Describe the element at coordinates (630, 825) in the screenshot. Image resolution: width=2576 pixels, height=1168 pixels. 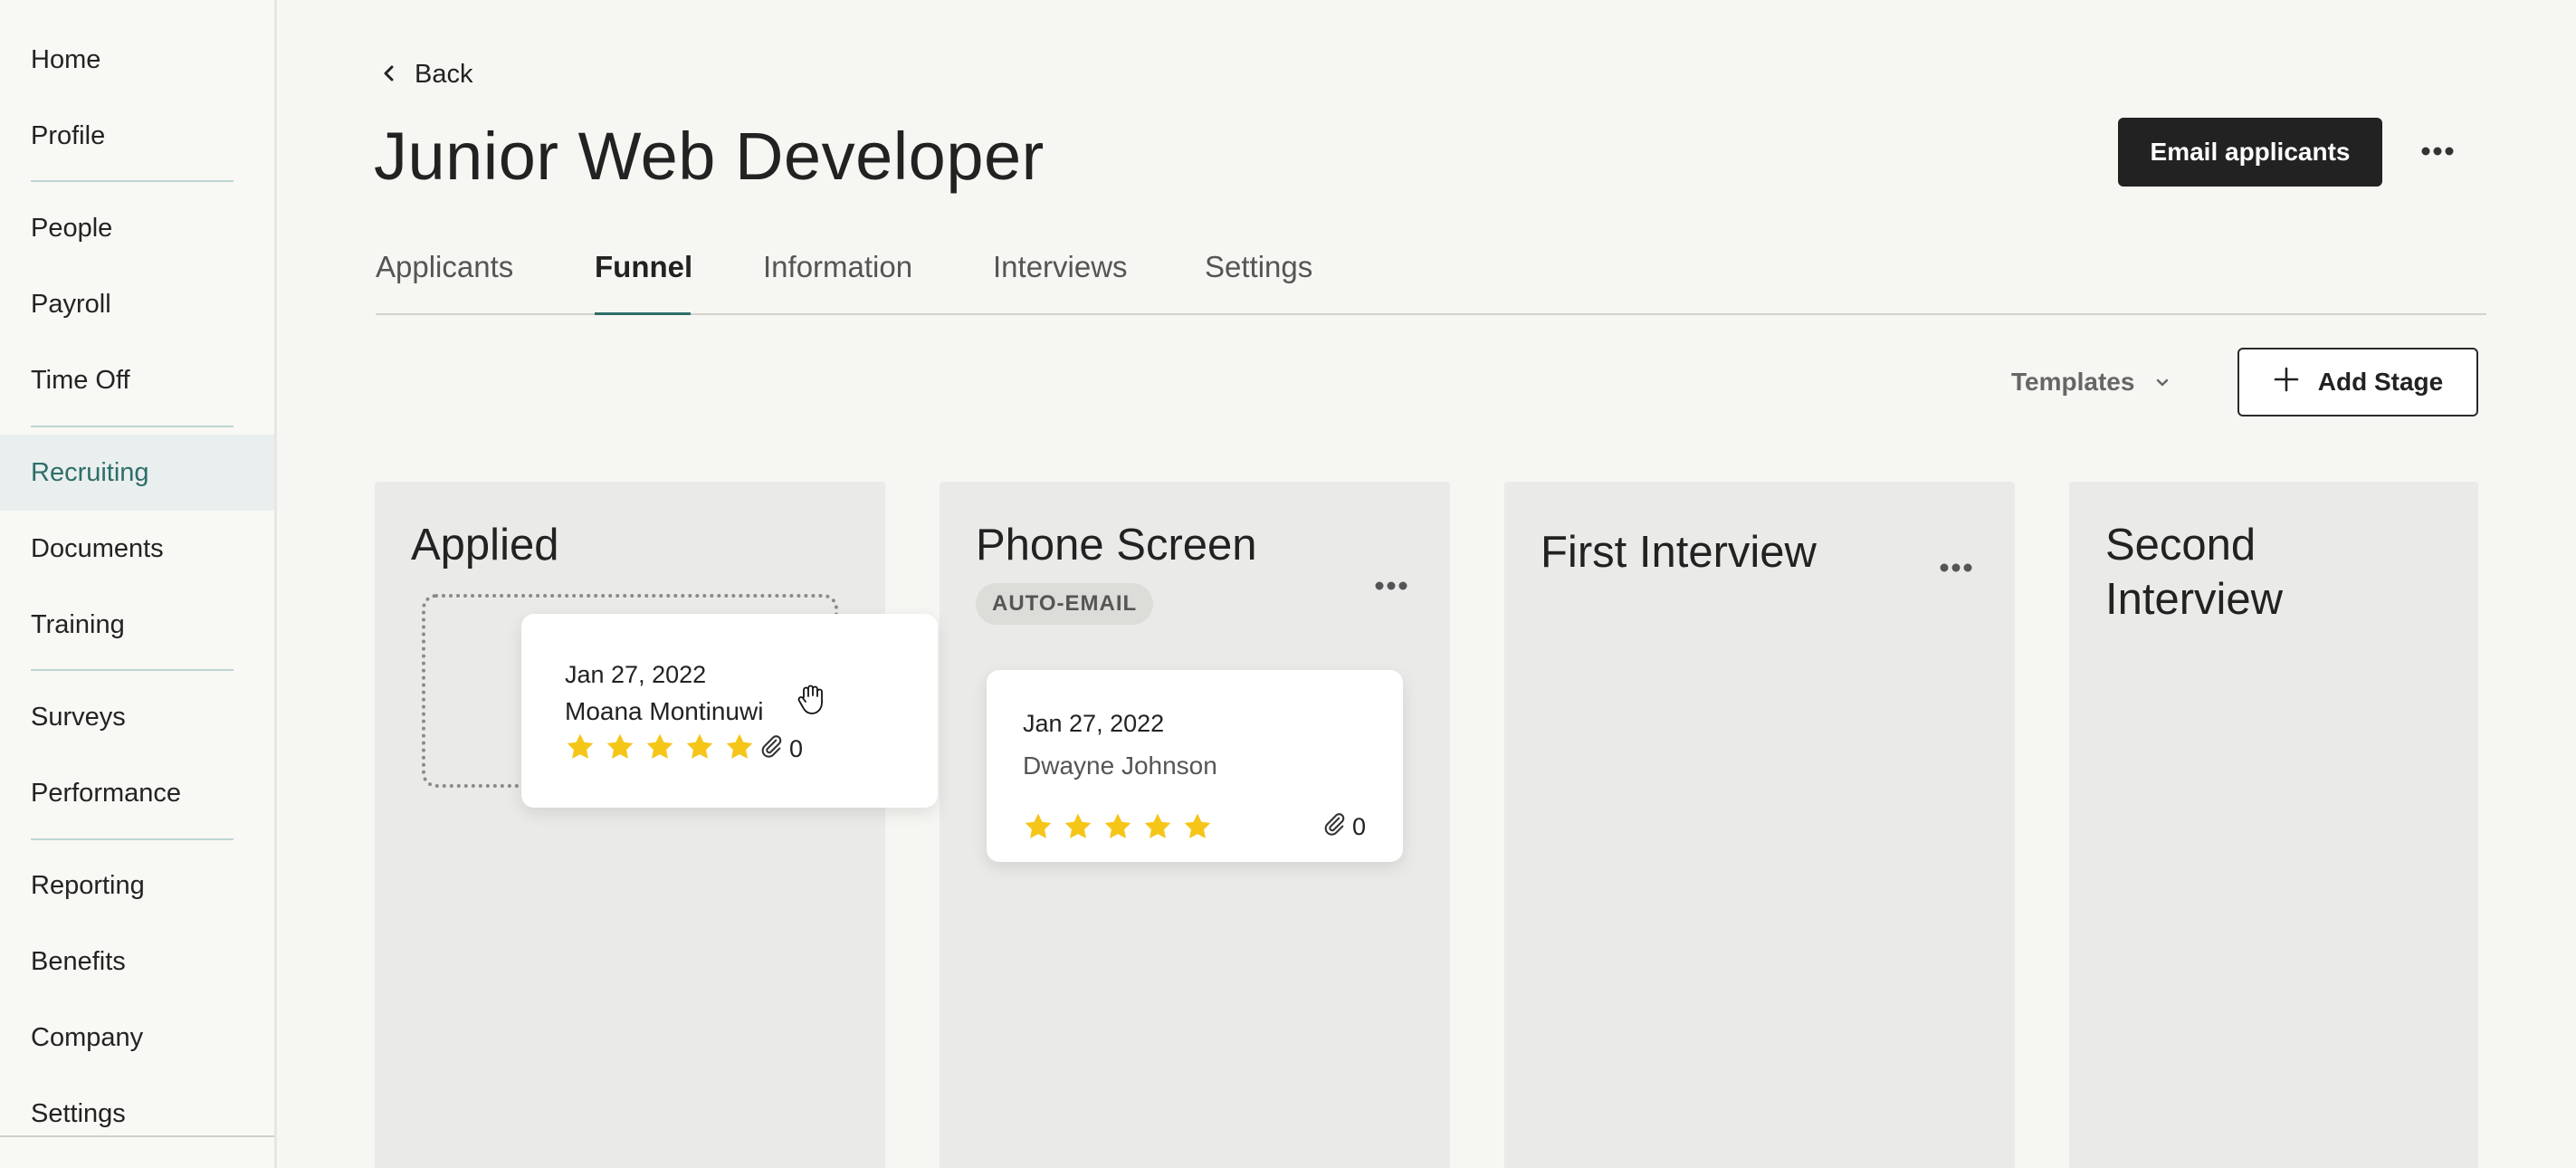
I see `stage-column-applied: Applied` at that location.